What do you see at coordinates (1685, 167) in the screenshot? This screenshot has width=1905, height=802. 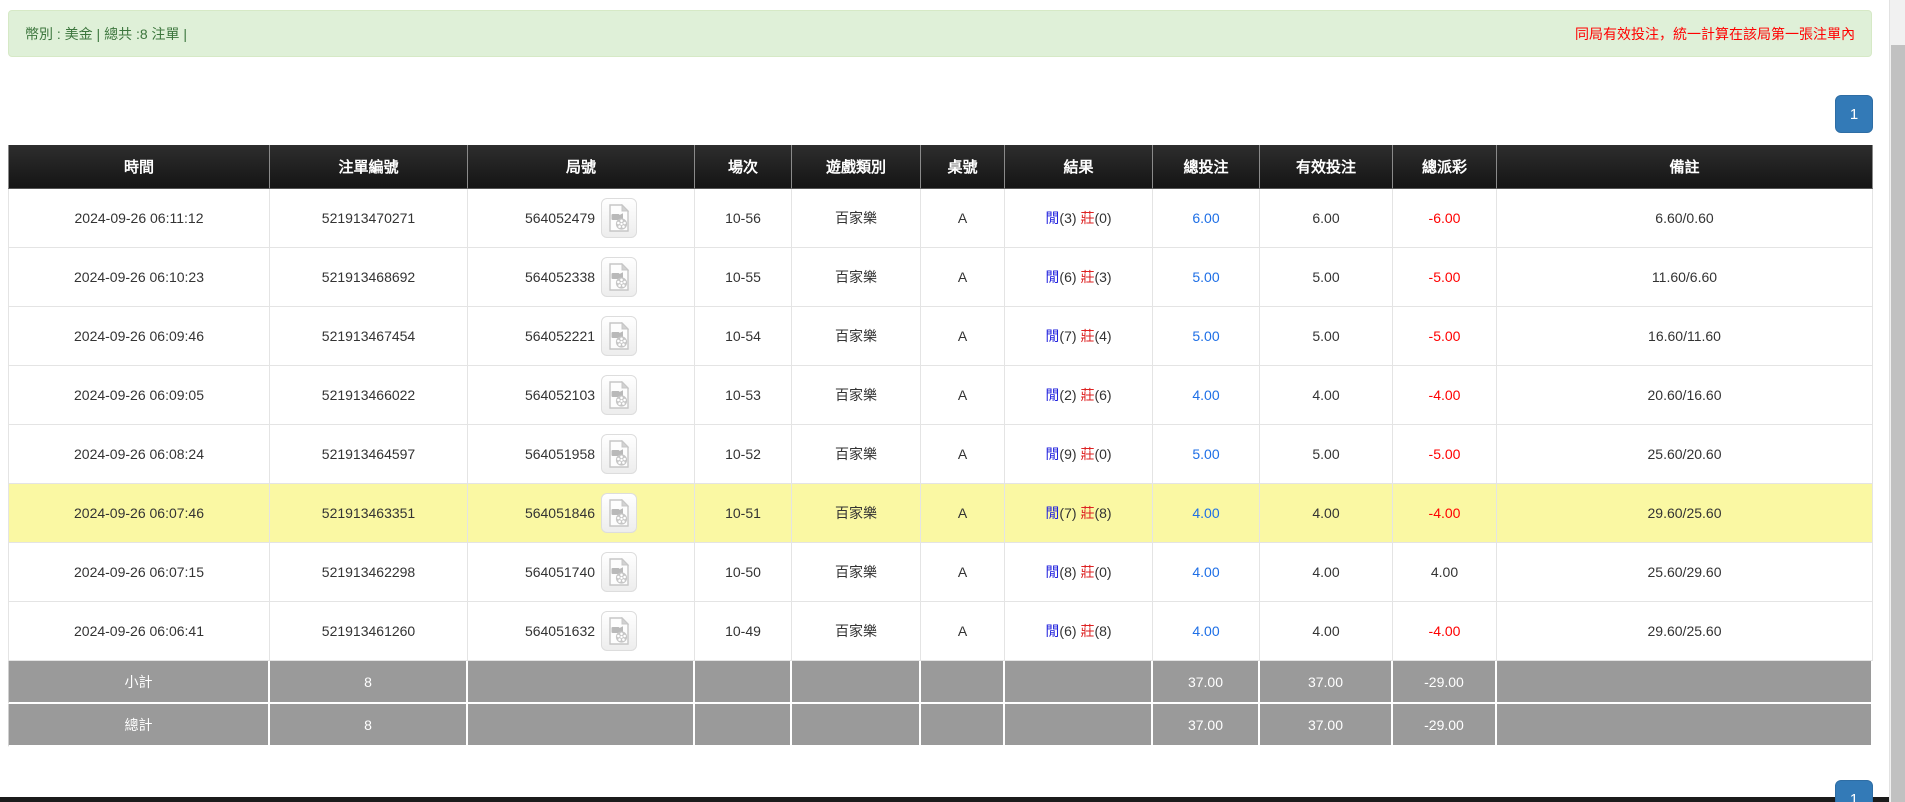 I see `header-remark: 備註` at bounding box center [1685, 167].